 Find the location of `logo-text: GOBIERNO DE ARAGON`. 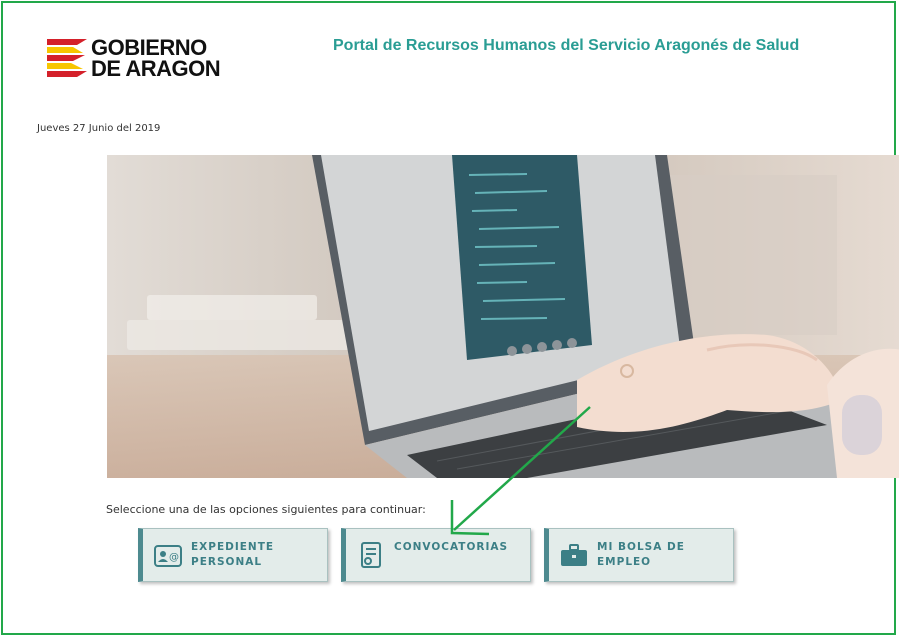

logo-text: GOBIERNO DE ARAGON is located at coordinates (156, 58).